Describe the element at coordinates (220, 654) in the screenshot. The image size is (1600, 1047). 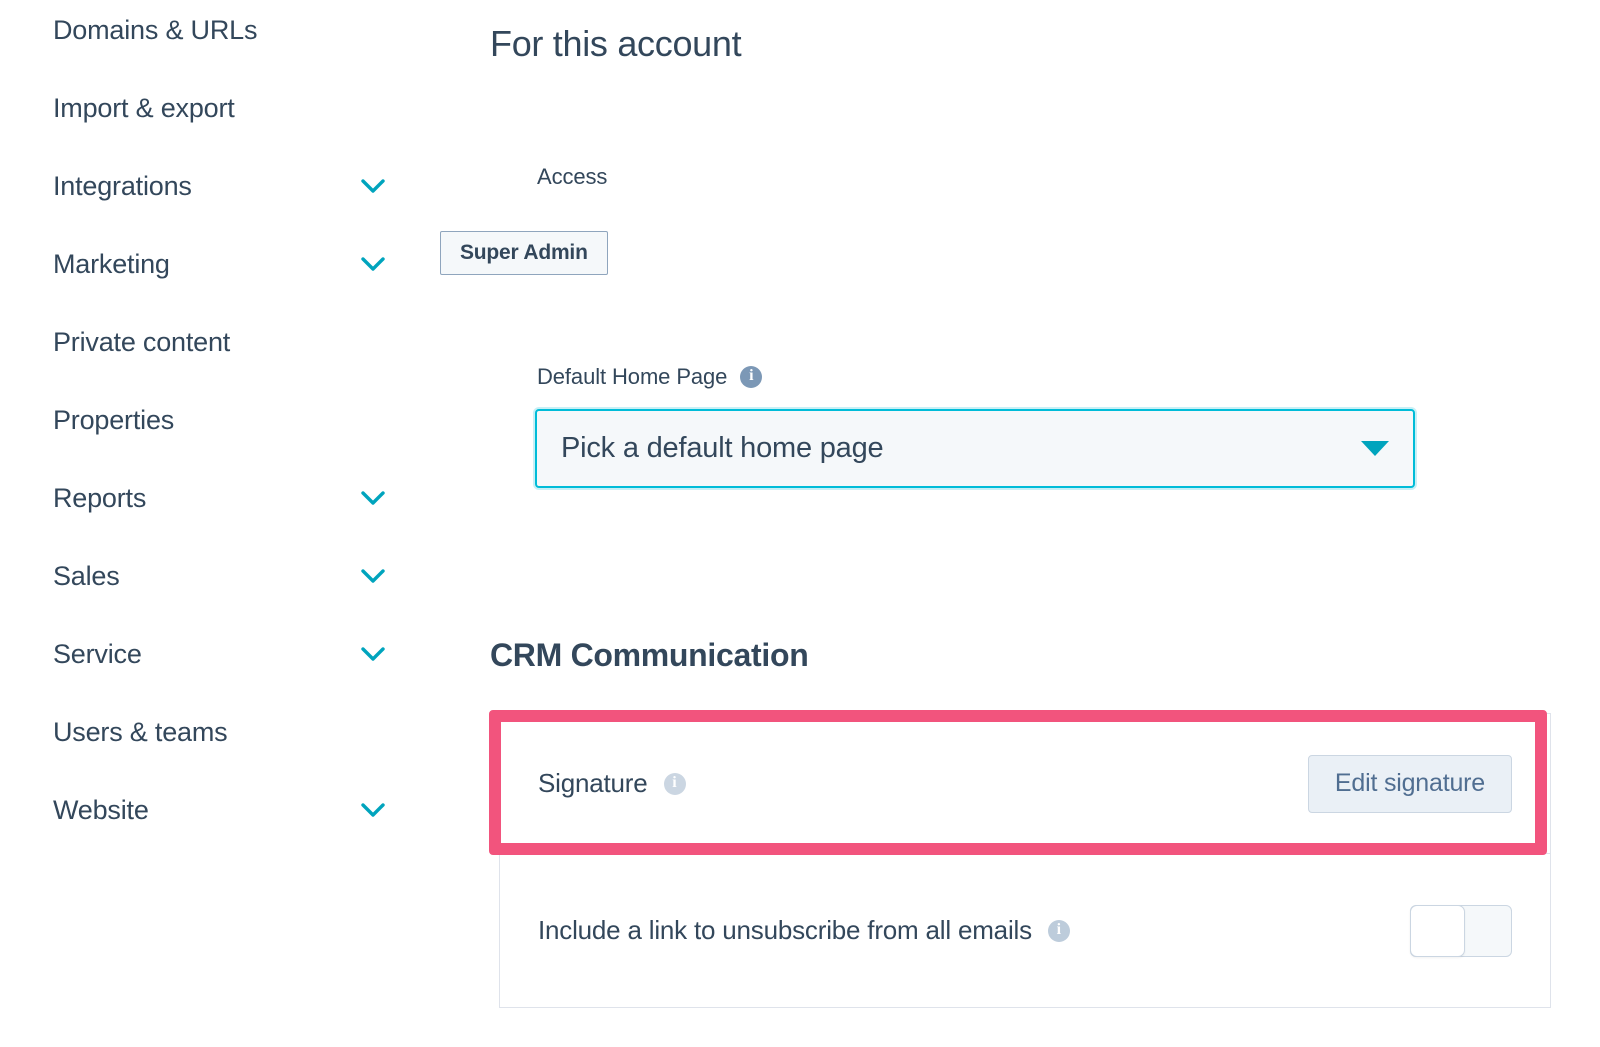
I see `sidebar-item-service: Service` at that location.